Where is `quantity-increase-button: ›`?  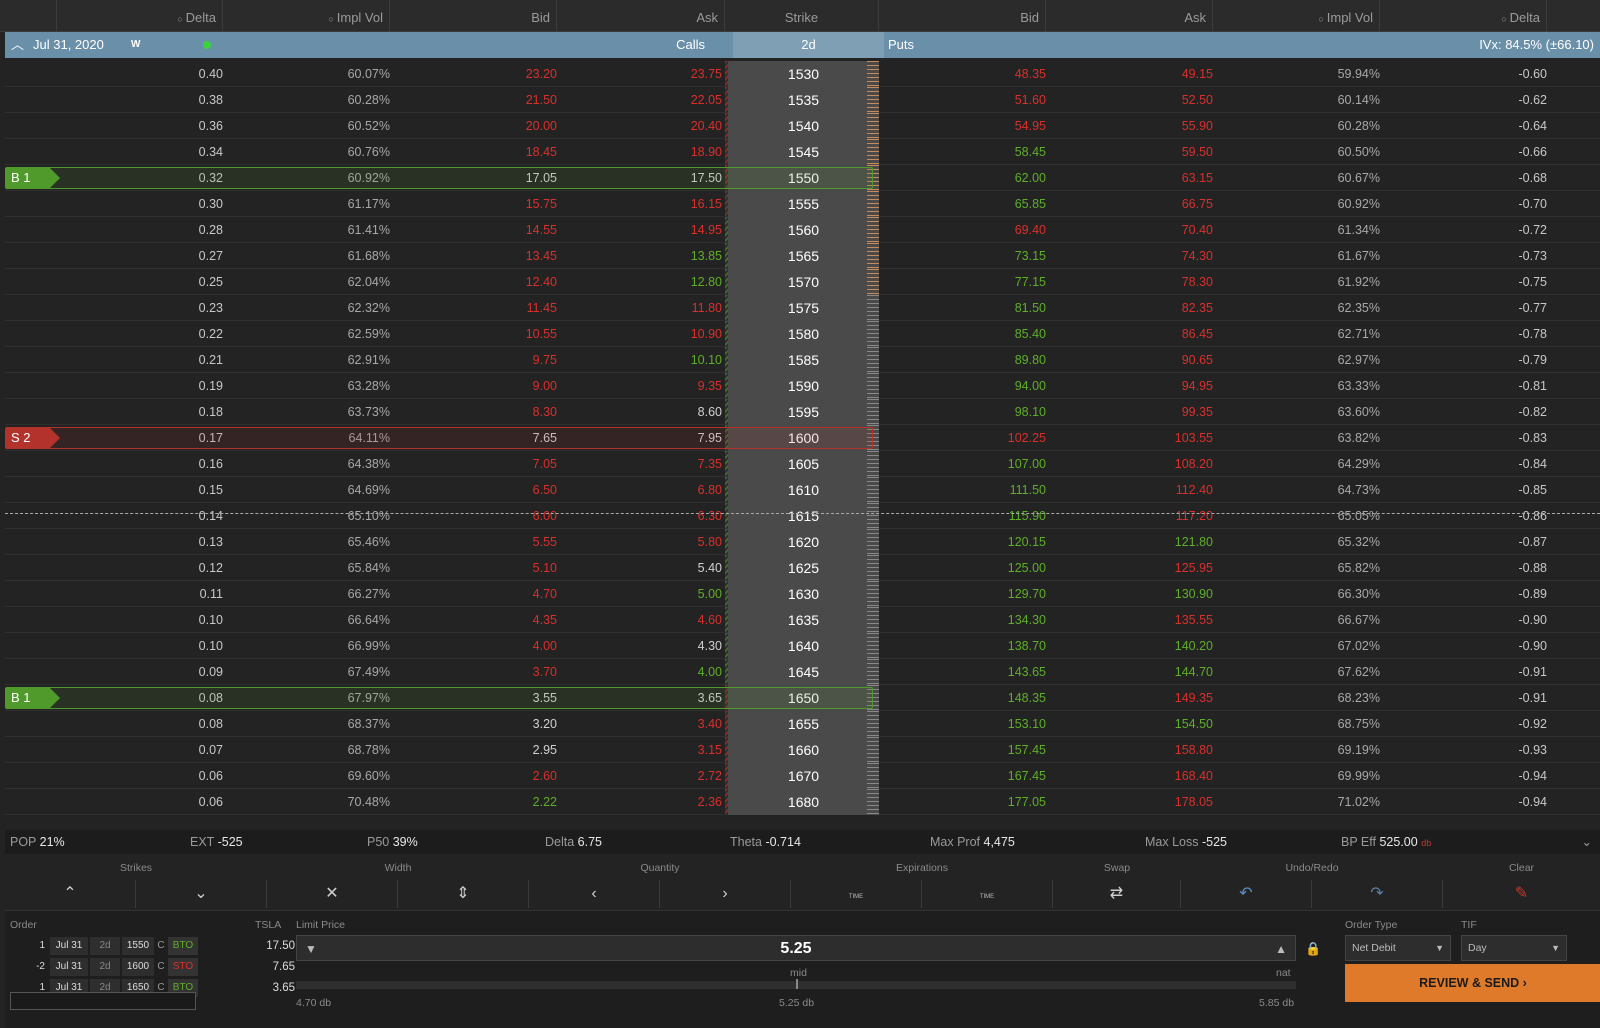
quantity-increase-button: › is located at coordinates (725, 894).